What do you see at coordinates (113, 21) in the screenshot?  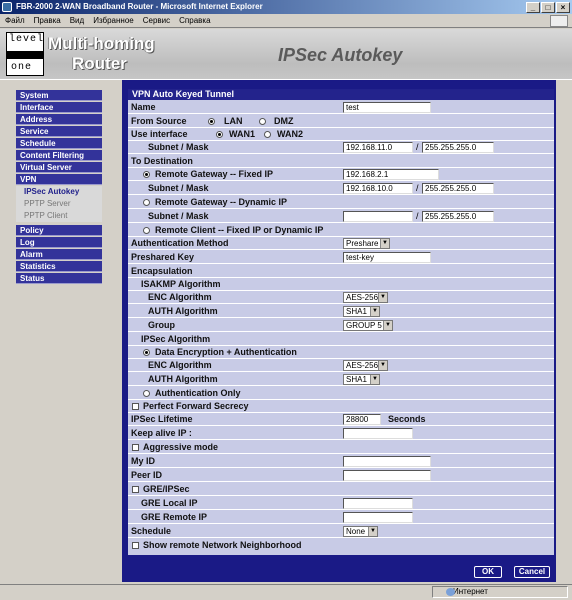 I see `menu-favorites: Избранное` at bounding box center [113, 21].